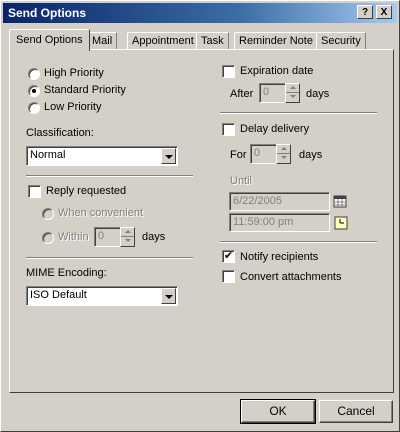 The height and width of the screenshot is (432, 400). Describe the element at coordinates (48, 214) in the screenshot. I see `when-convenient-radio` at that location.